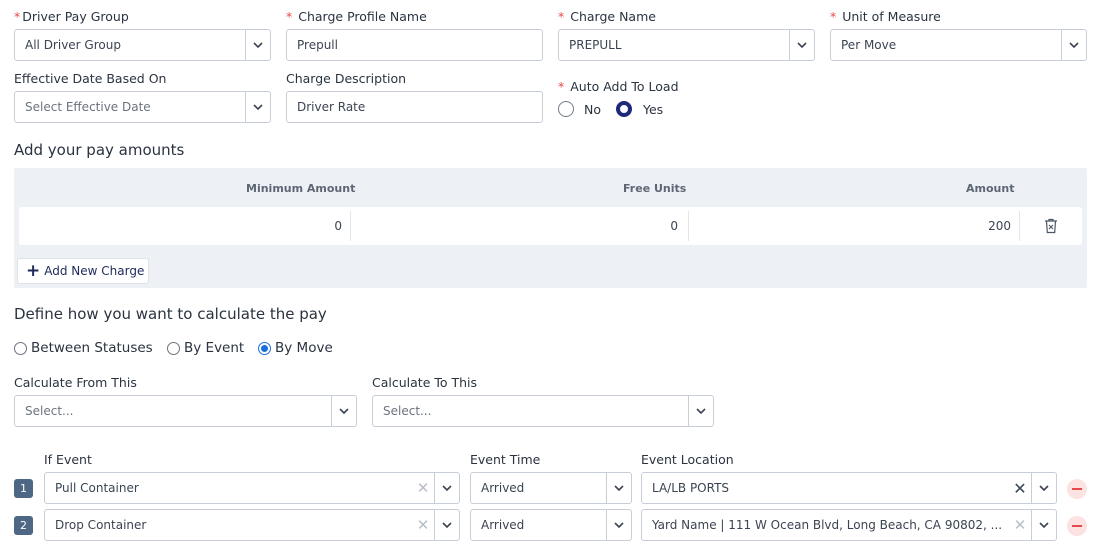 This screenshot has width=1109, height=545. Describe the element at coordinates (579, 109) in the screenshot. I see `auto-add-no-radio: No` at that location.